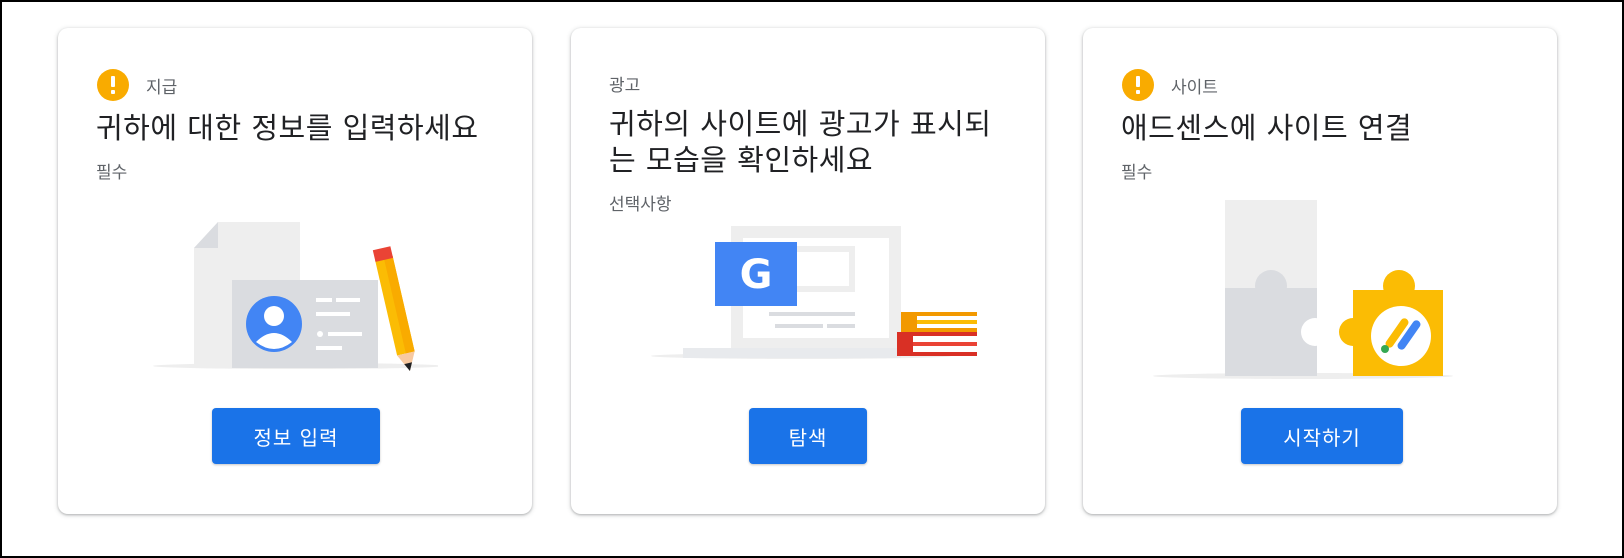 The height and width of the screenshot is (558, 1624). Describe the element at coordinates (625, 86) in the screenshot. I see `card-category: 광고` at that location.